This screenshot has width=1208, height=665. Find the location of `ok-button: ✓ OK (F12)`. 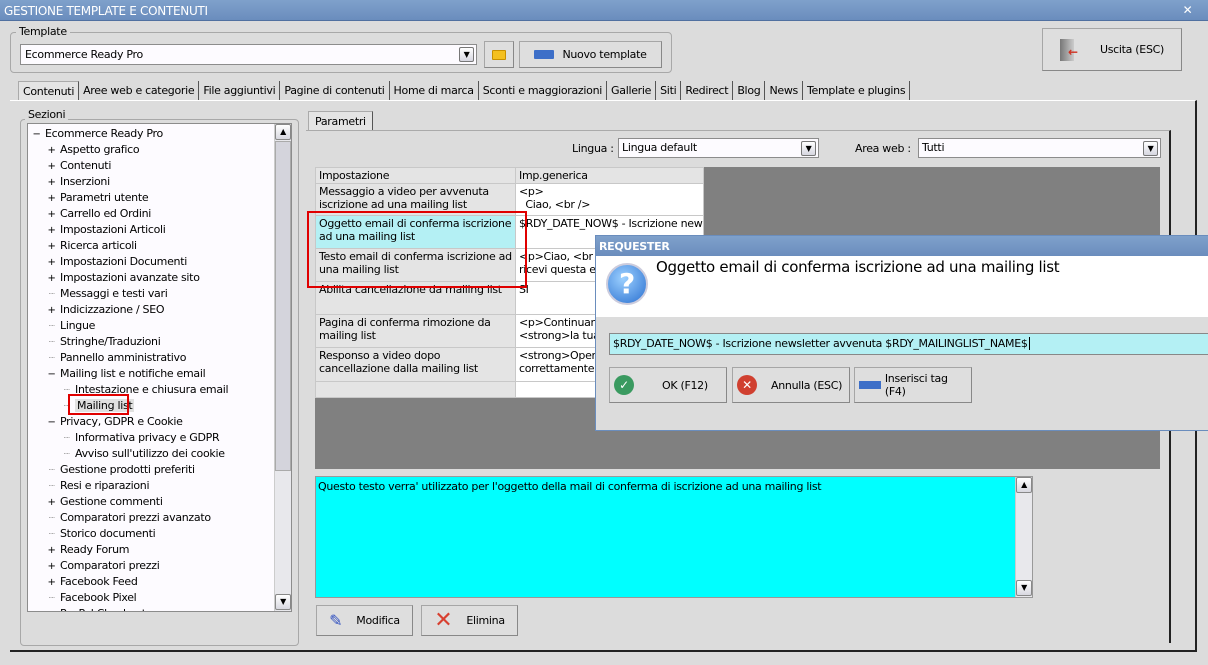

ok-button: ✓ OK (F12) is located at coordinates (668, 385).